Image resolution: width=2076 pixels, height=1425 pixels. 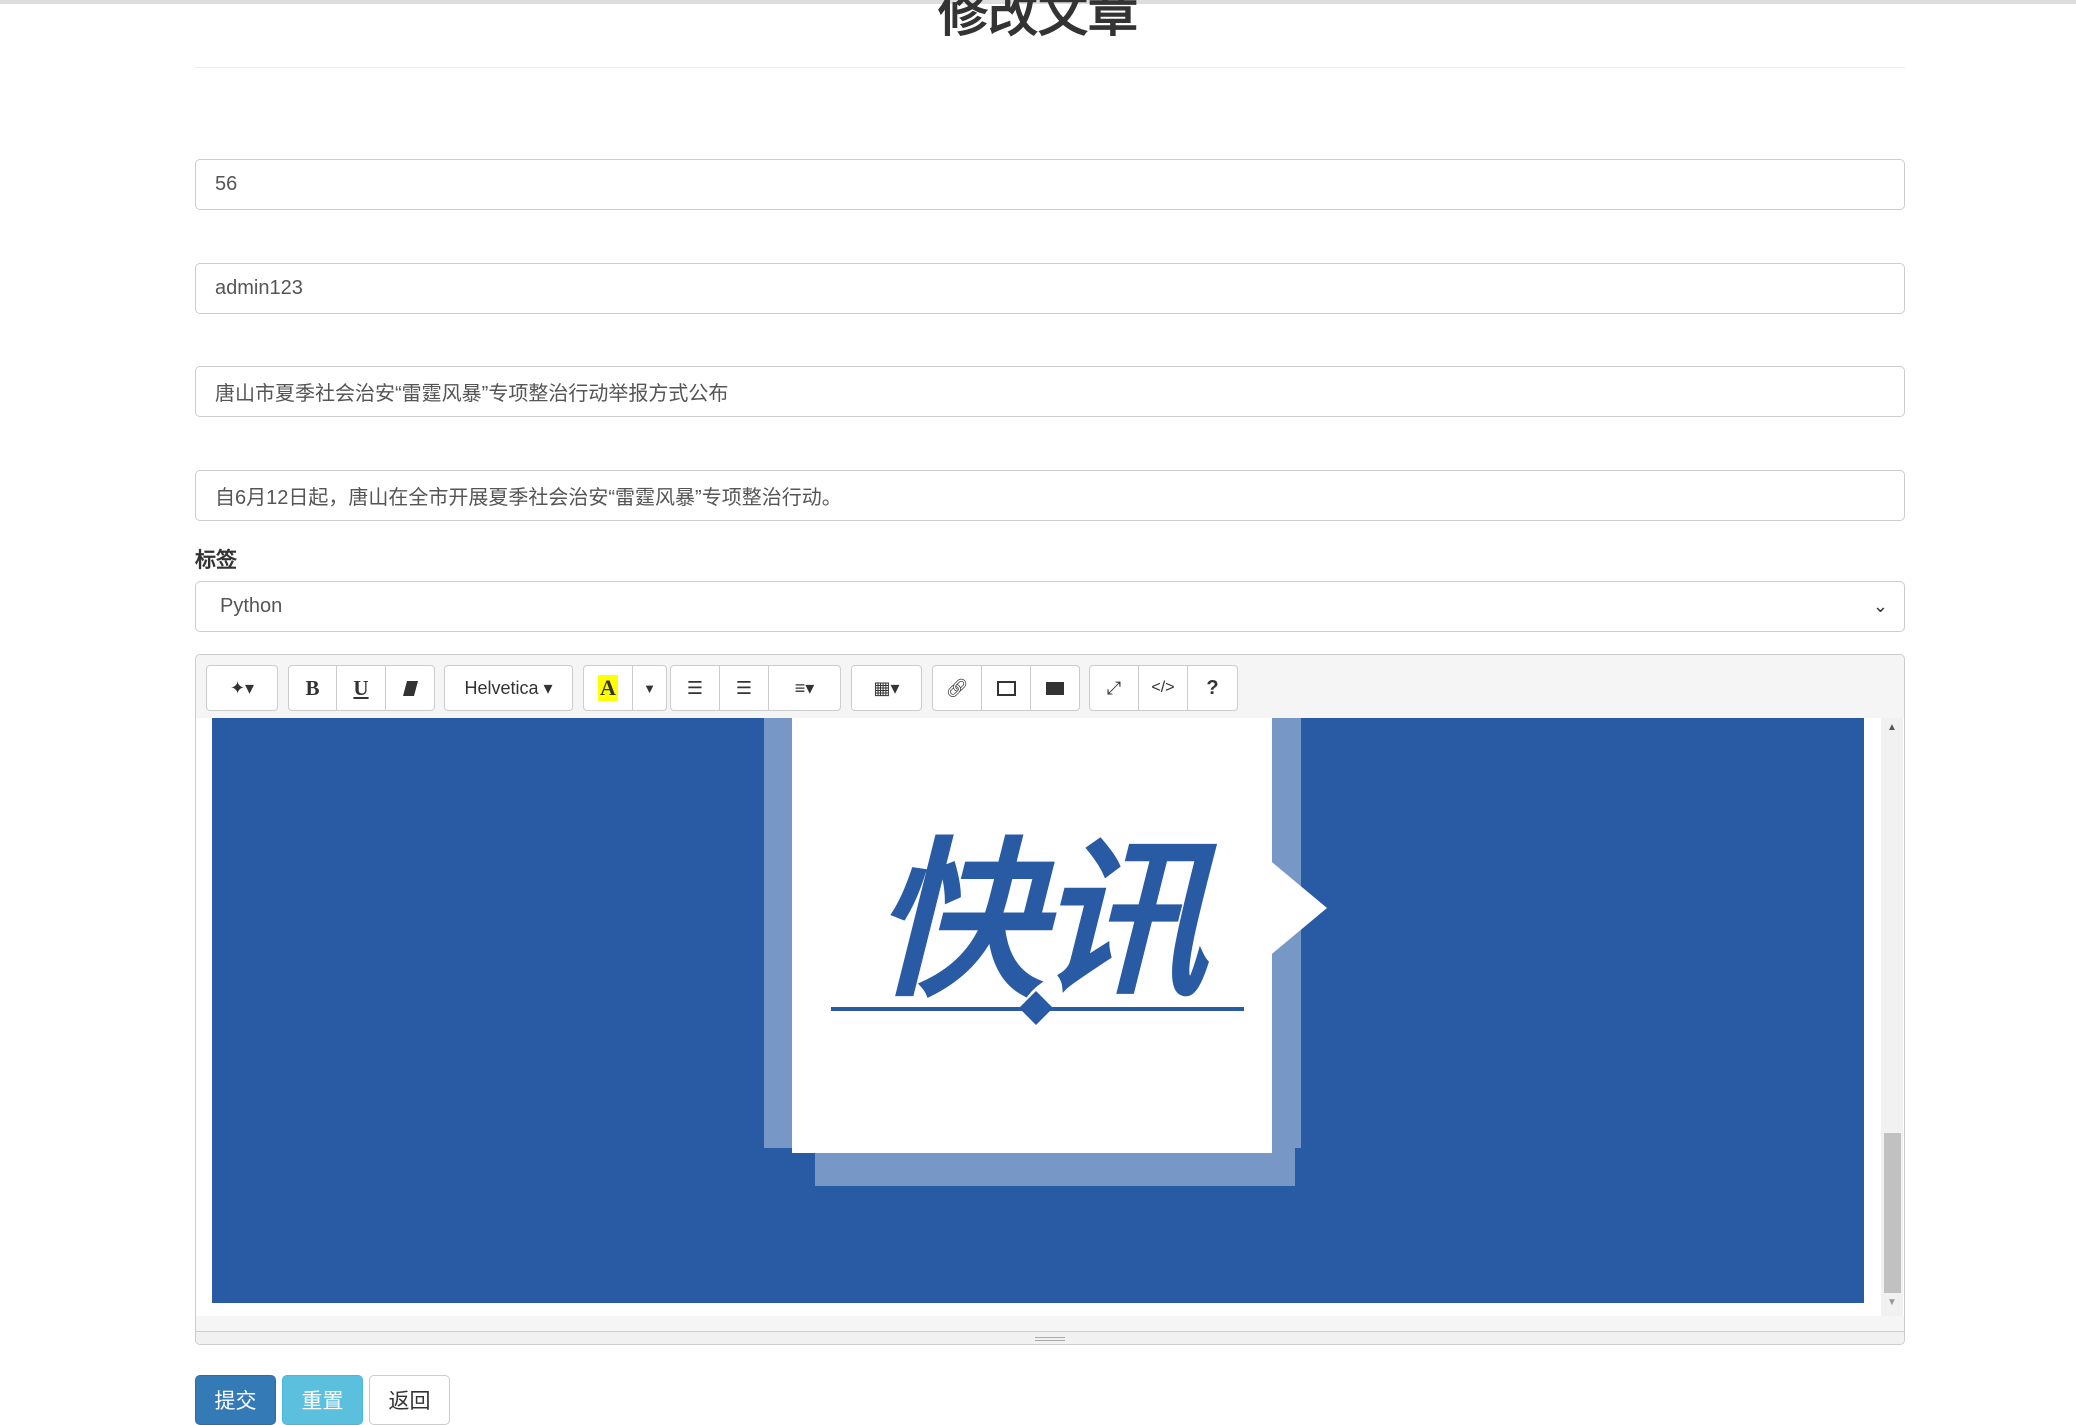 I want to click on back-button: 返回, so click(x=409, y=1400).